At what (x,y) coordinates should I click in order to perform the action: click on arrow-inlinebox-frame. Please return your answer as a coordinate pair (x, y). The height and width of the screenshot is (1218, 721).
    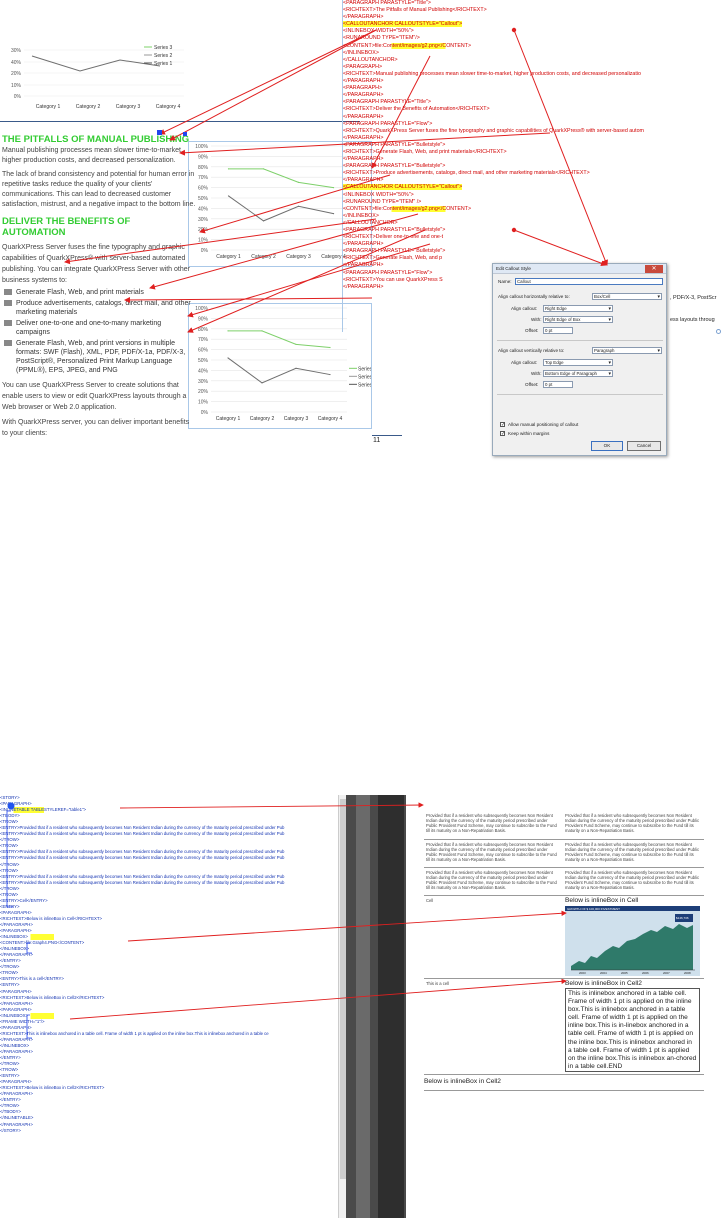
    Looking at the image, I should click on (318, 999).